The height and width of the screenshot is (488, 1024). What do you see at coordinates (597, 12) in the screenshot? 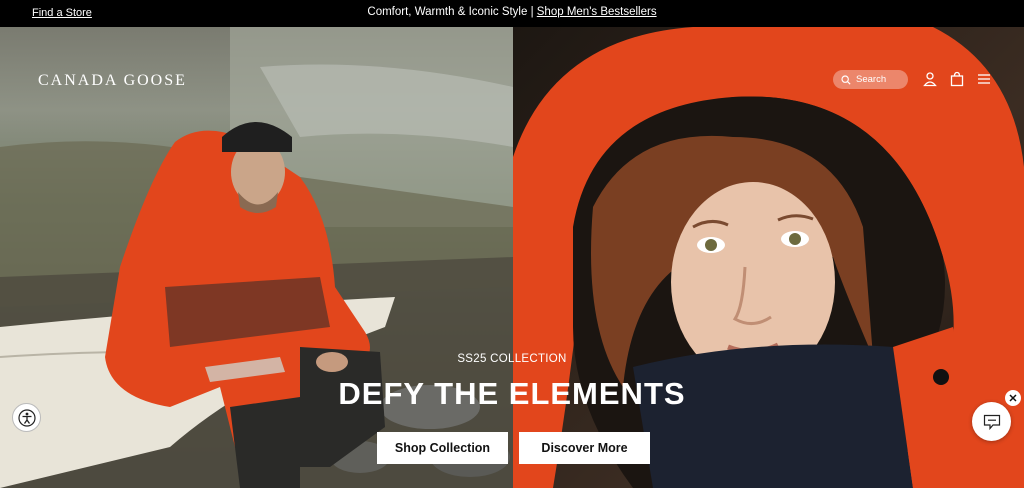
I see `promo-link: Shop Men's Bestsellers` at bounding box center [597, 12].